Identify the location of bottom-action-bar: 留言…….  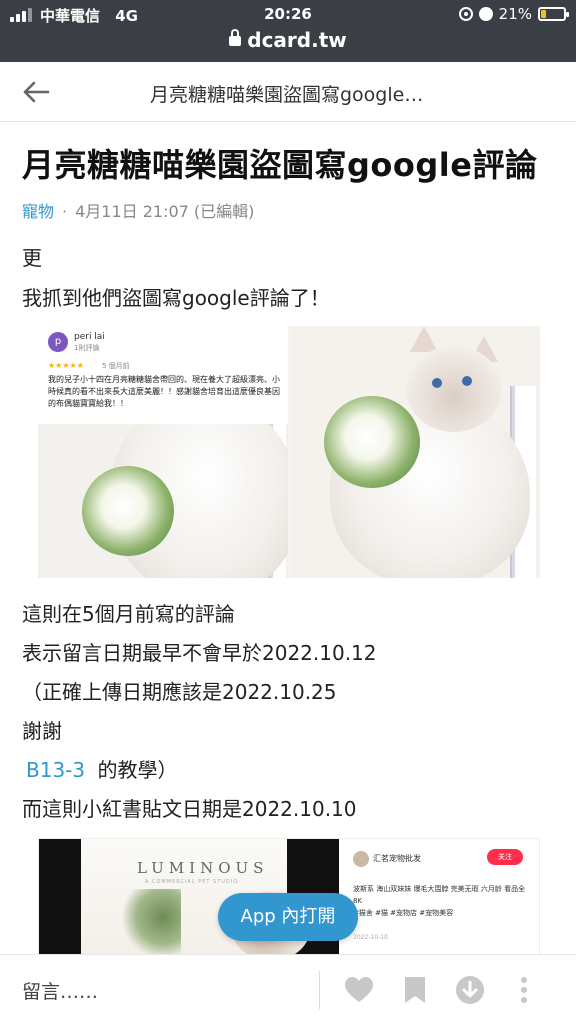
(288, 989).